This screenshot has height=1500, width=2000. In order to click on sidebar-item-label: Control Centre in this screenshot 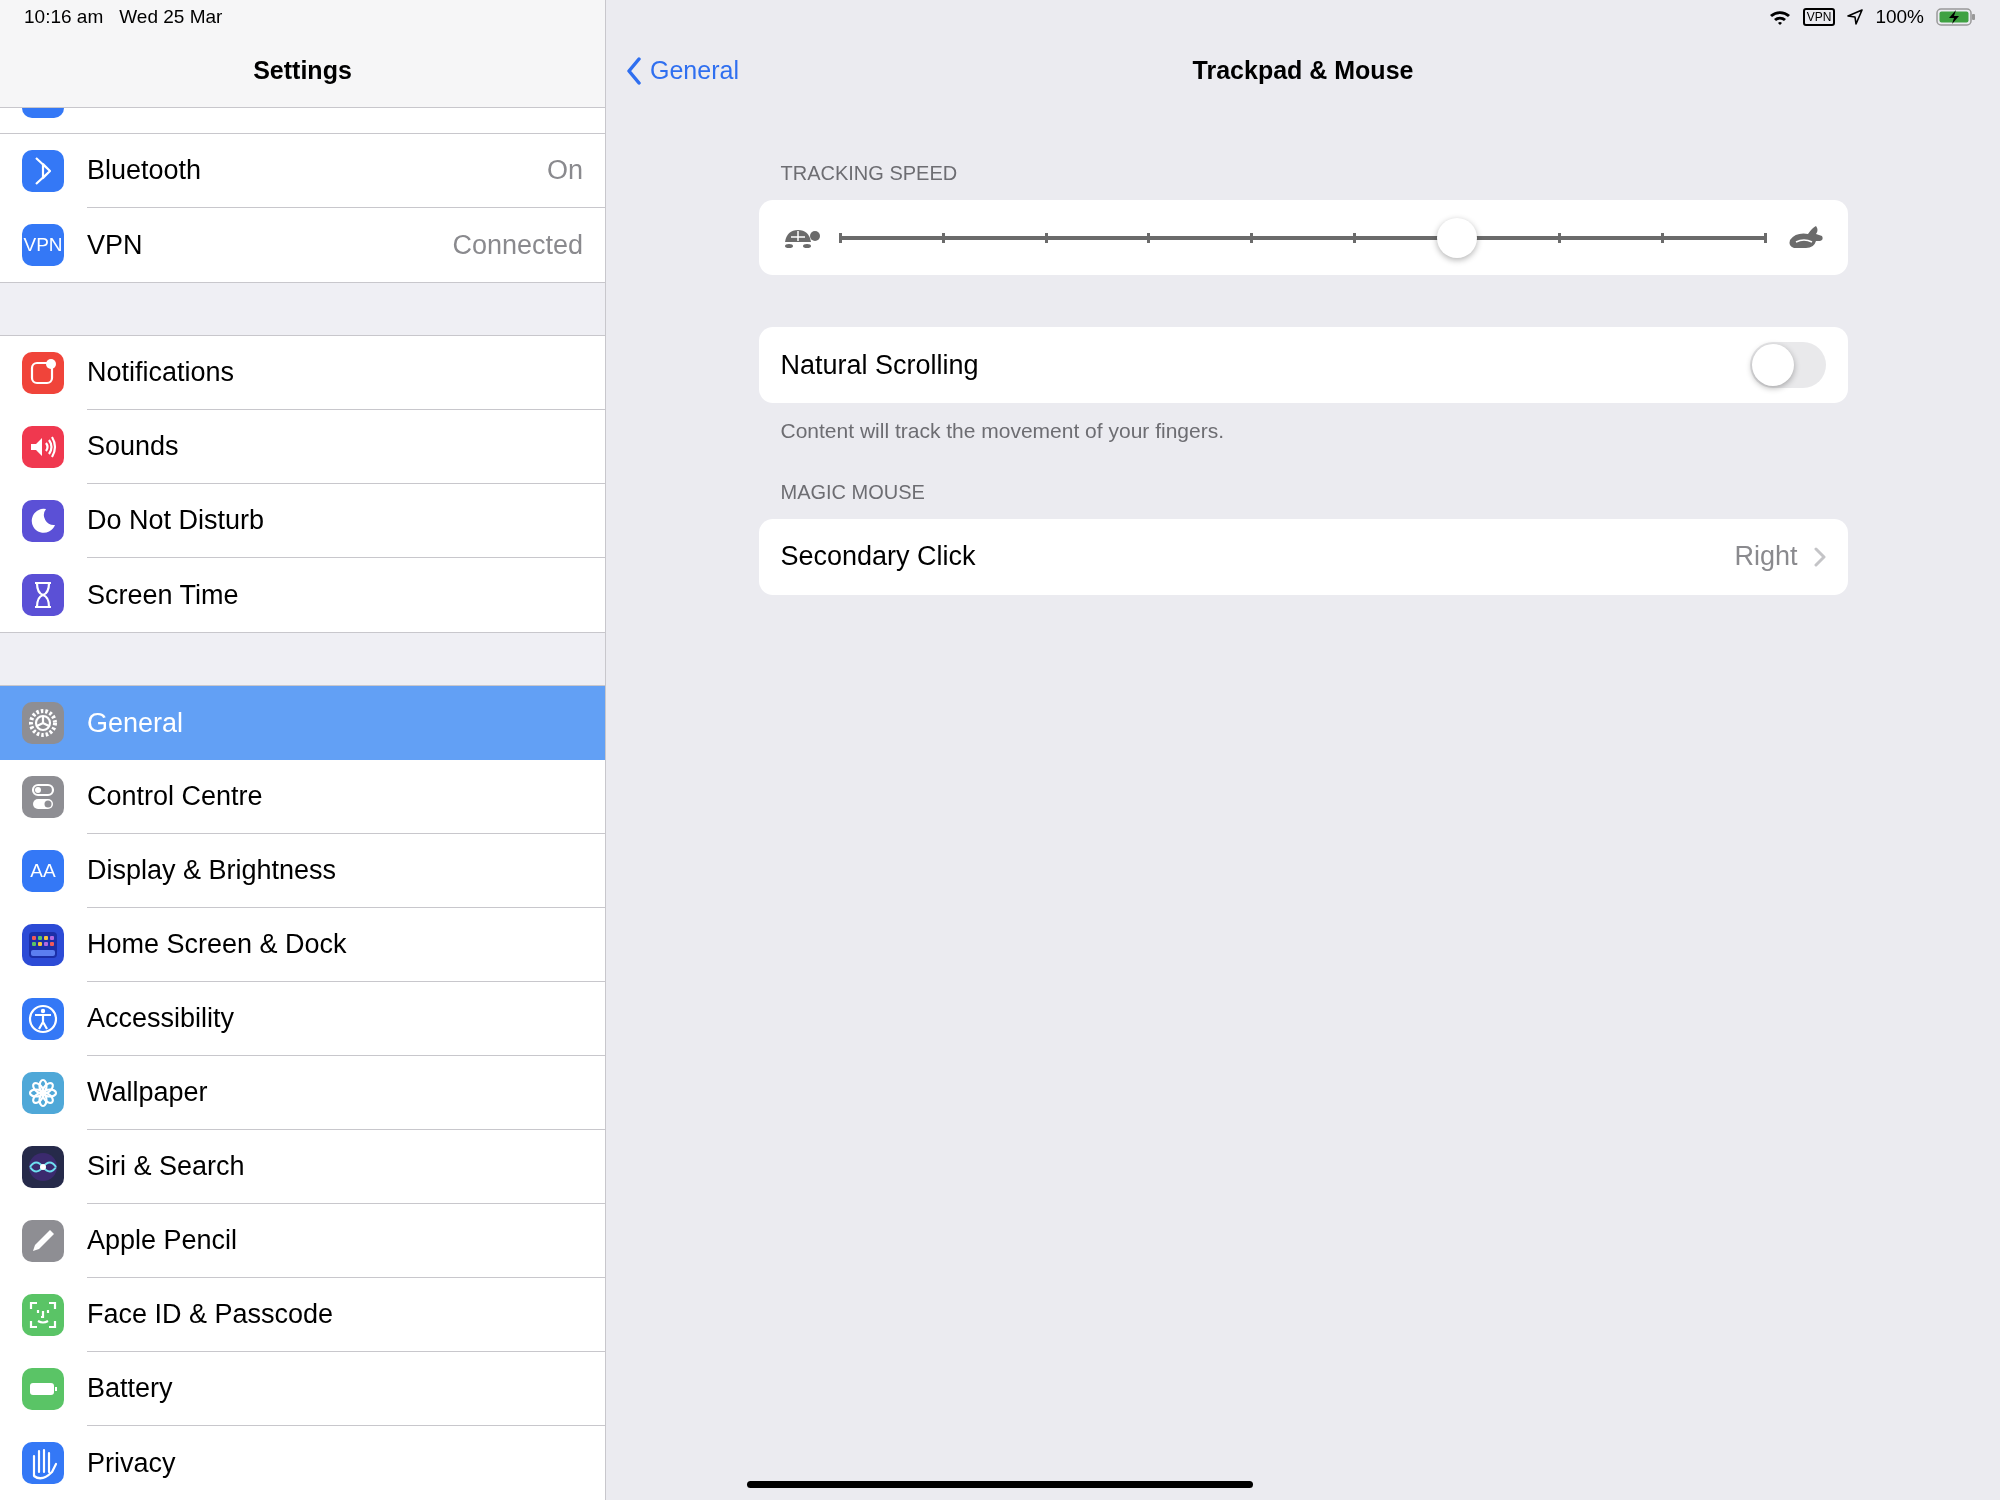, I will do `click(175, 797)`.